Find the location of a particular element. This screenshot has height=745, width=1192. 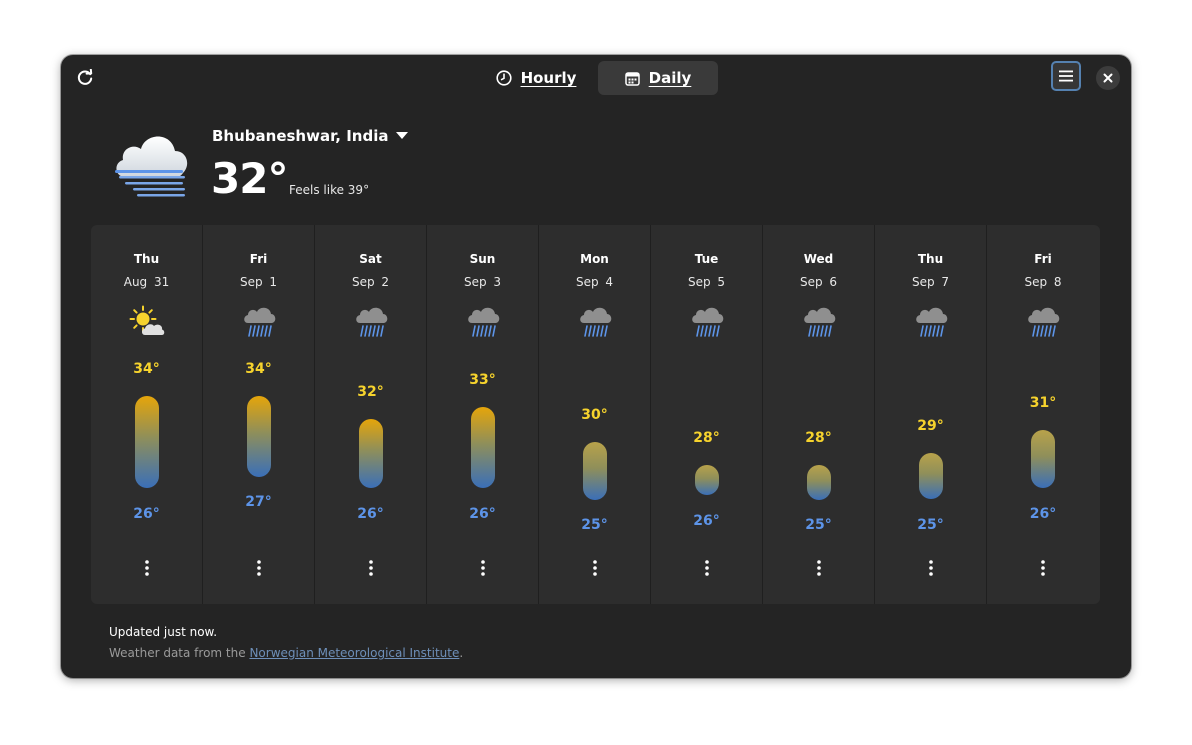

day-date: Sep 1 is located at coordinates (258, 282).